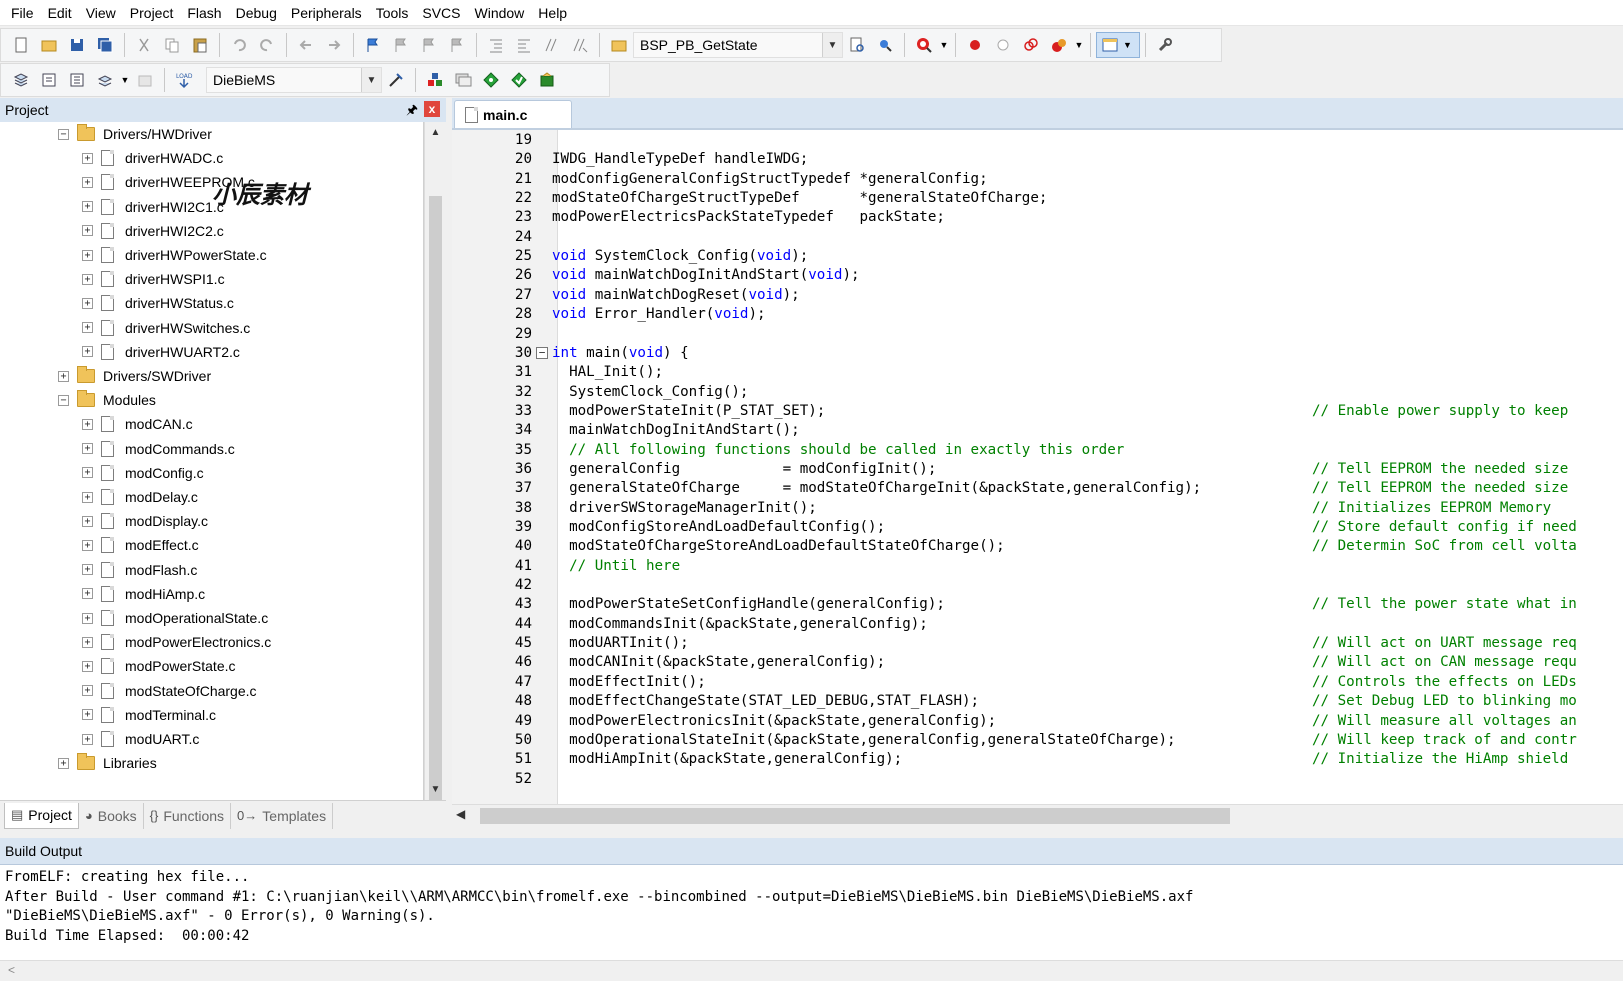 Image resolution: width=1623 pixels, height=981 pixels. I want to click on tree-file: + modCAN.c, so click(137, 424).